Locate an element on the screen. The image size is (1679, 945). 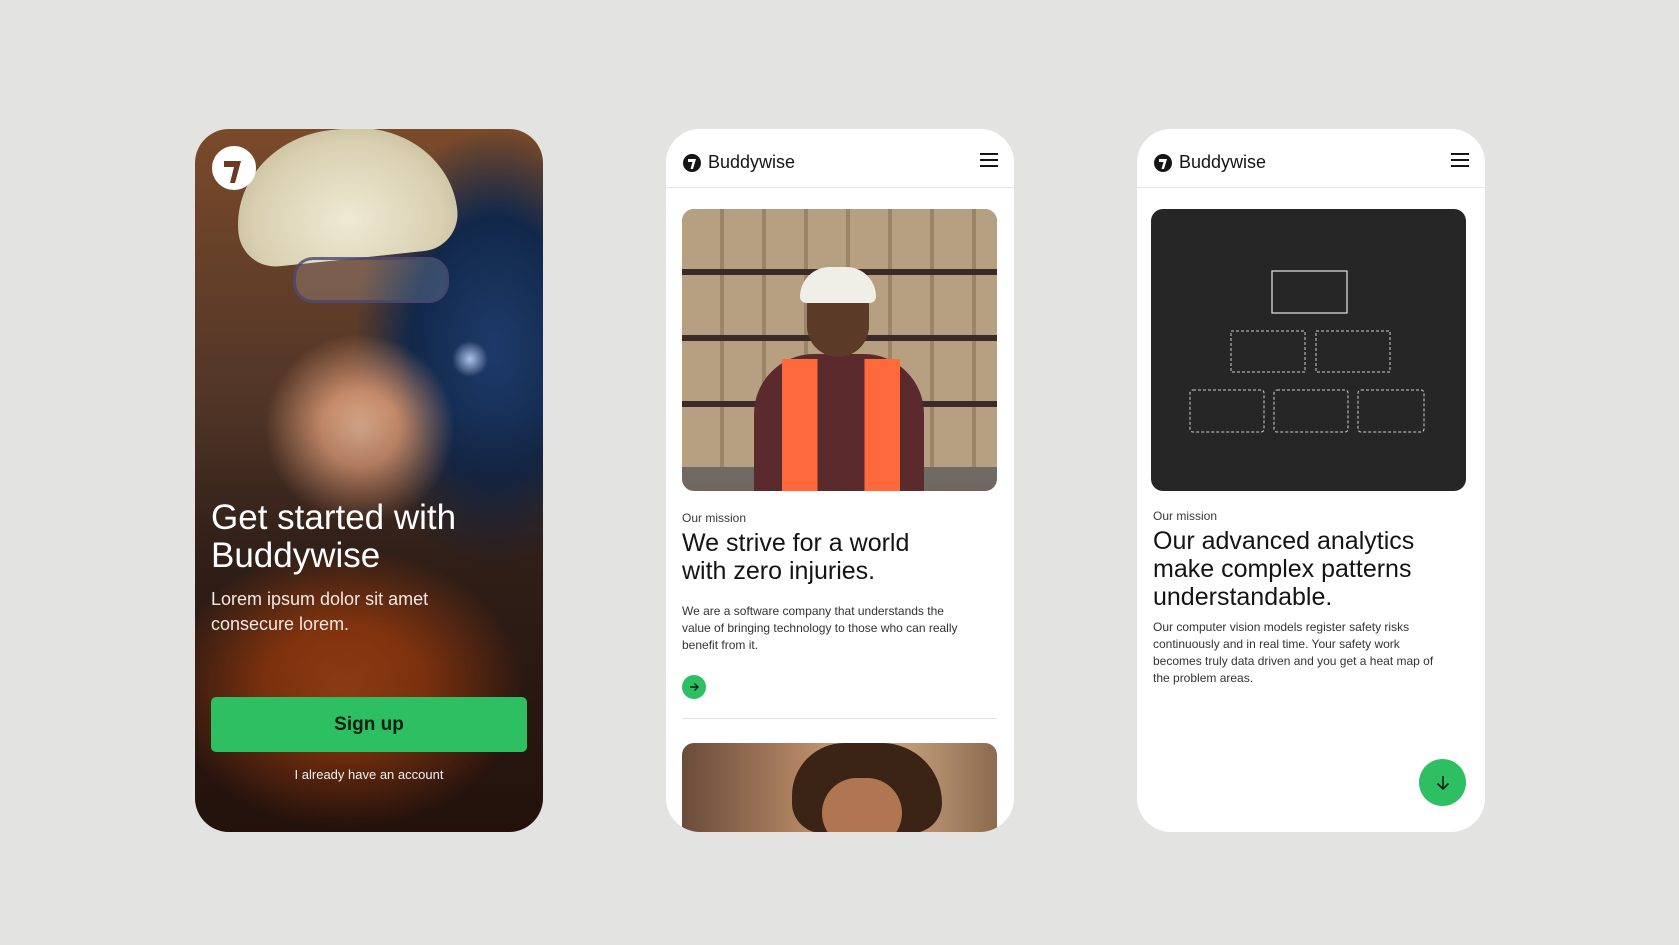
diagram-node-top is located at coordinates (1309, 292).